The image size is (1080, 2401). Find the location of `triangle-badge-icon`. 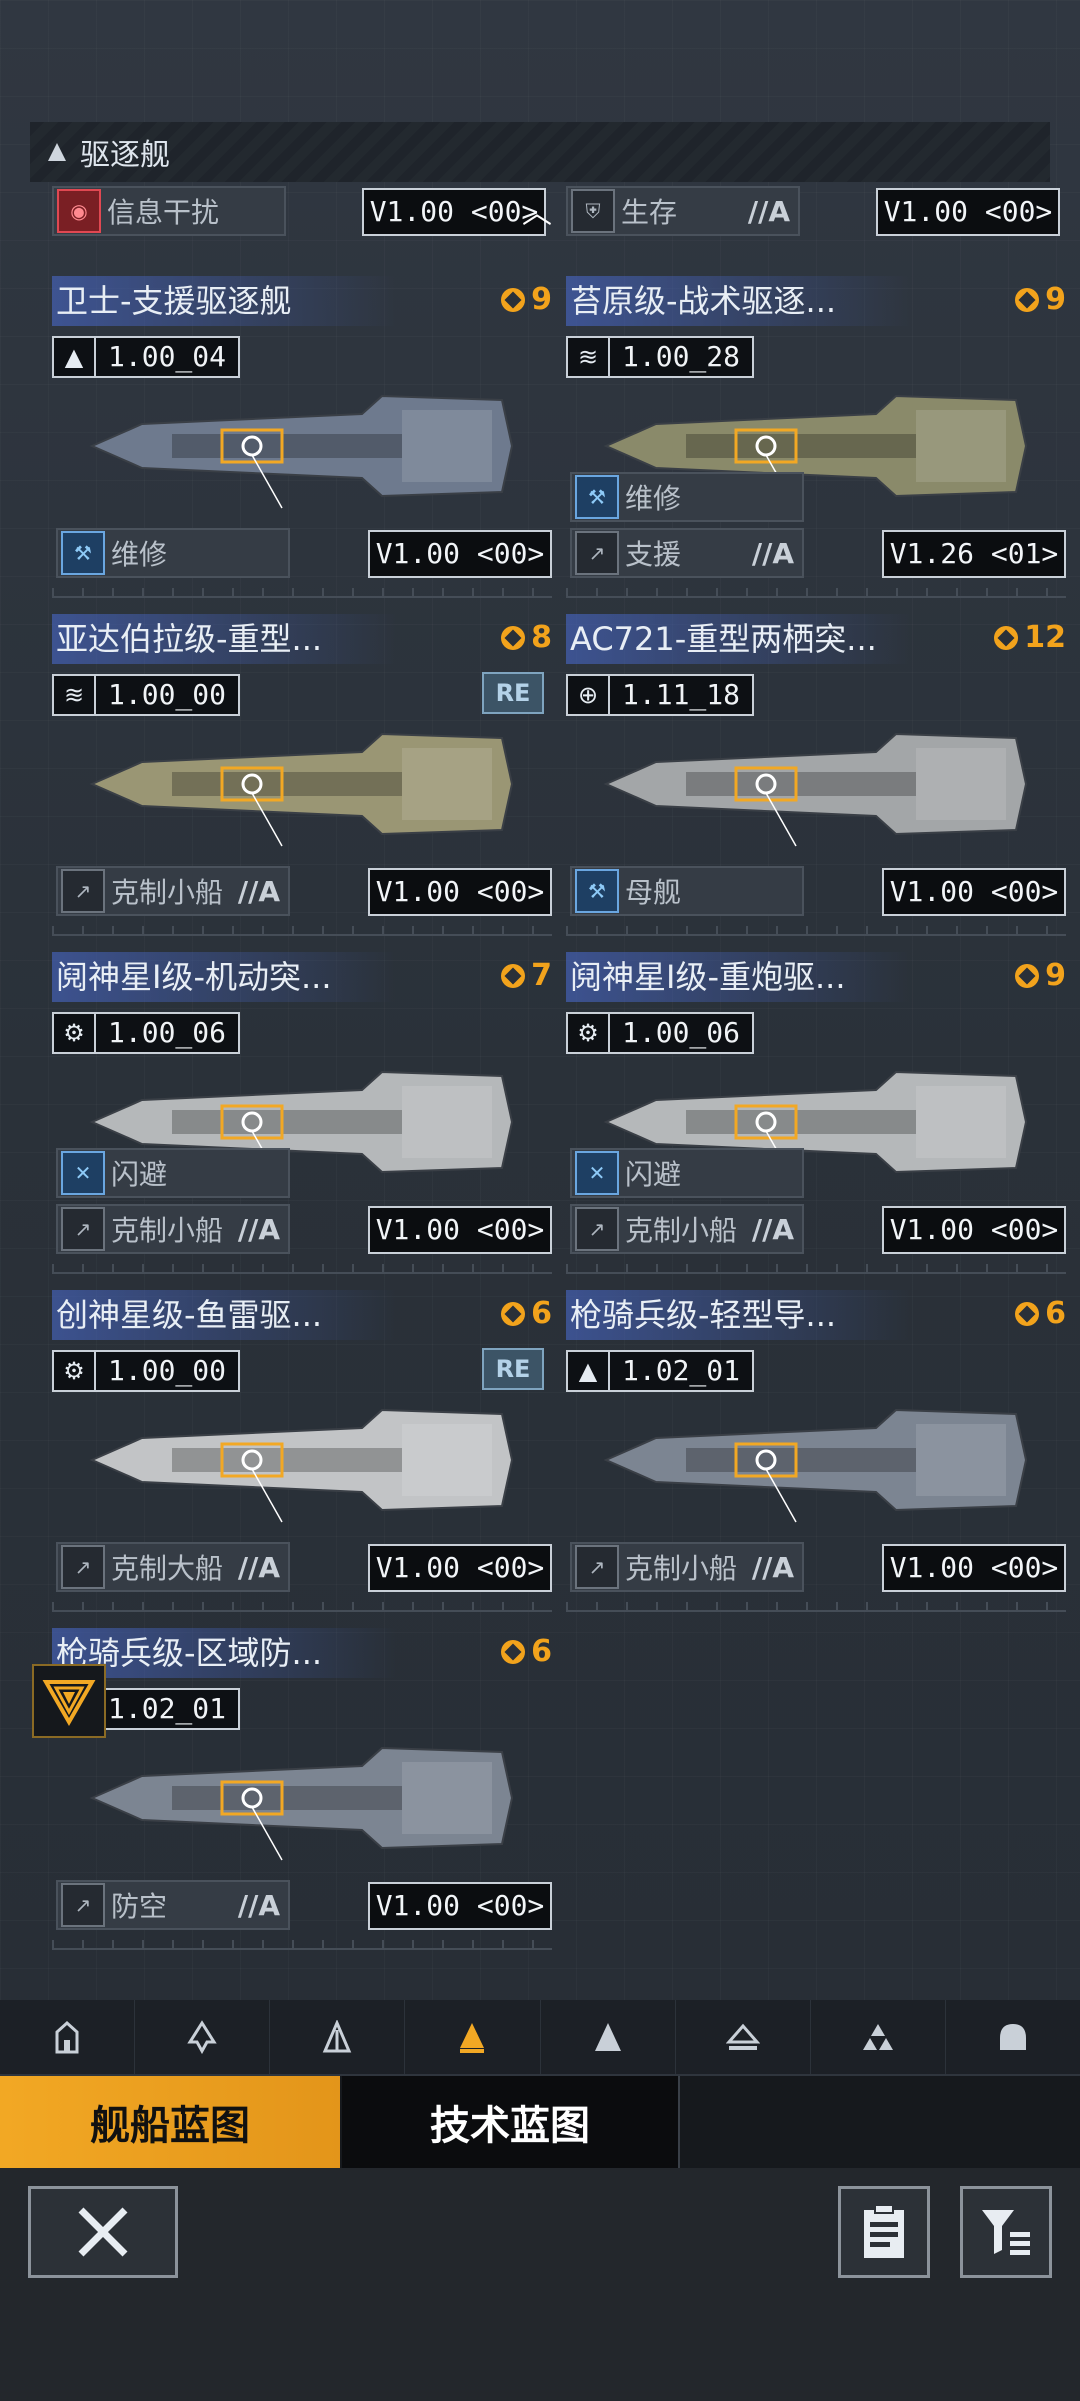

triangle-badge-icon is located at coordinates (69, 1703).